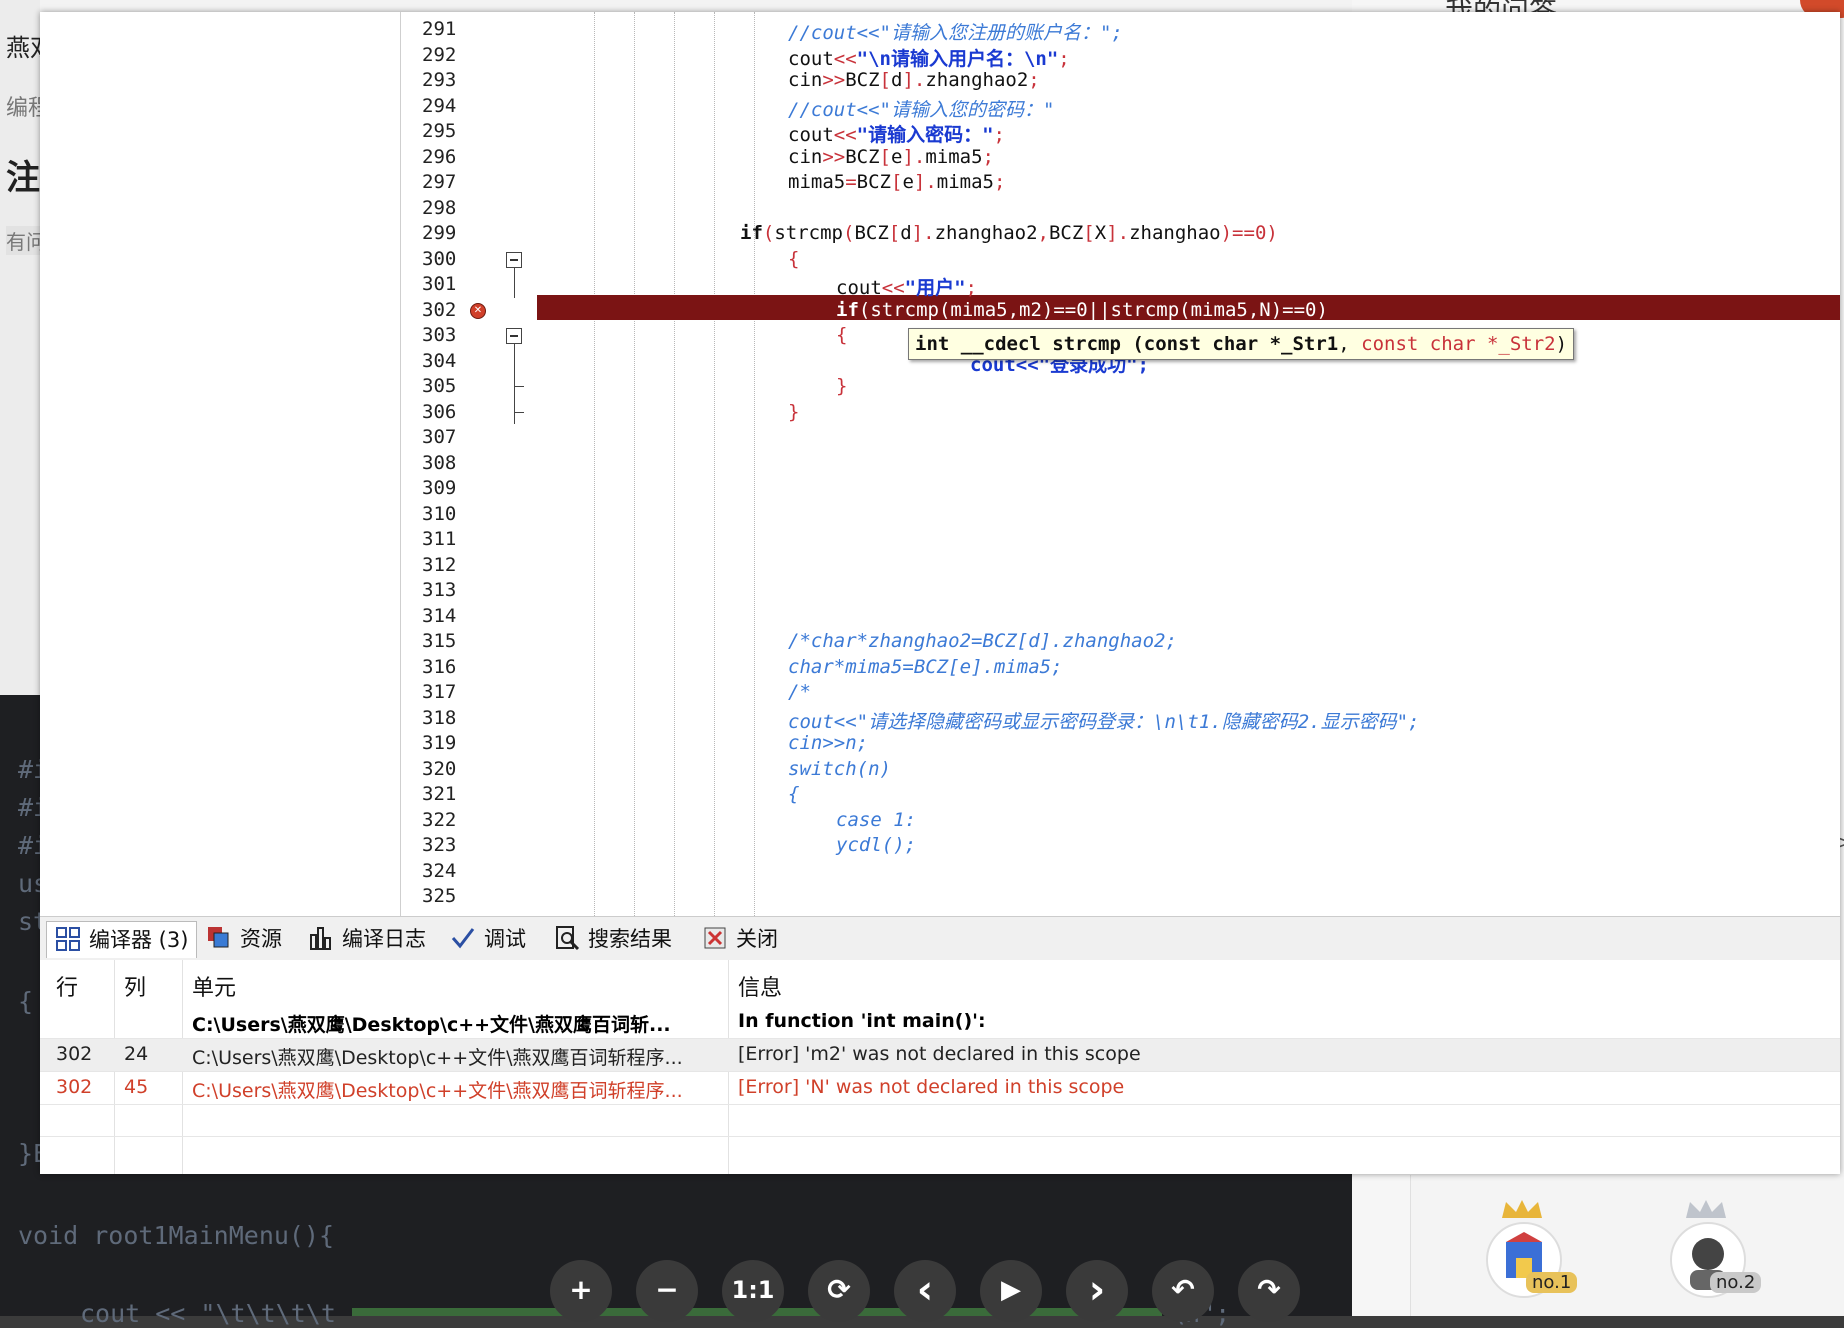  What do you see at coordinates (613, 939) in the screenshot?
I see `tab-search-results: 搜索结果` at bounding box center [613, 939].